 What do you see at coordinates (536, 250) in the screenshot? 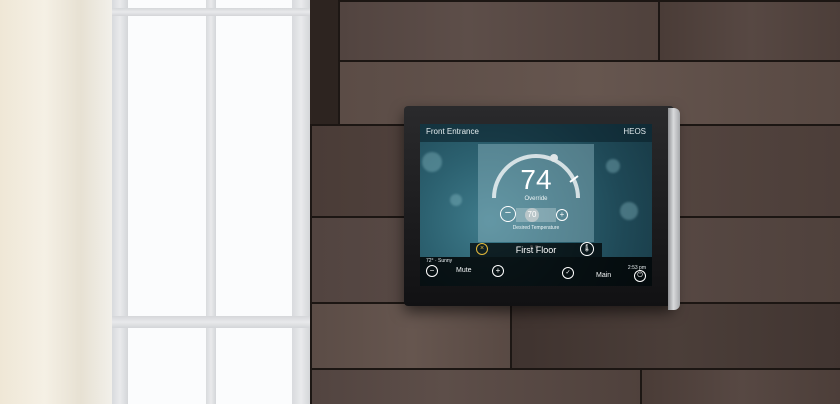
I see `zone-name: First Floor` at bounding box center [536, 250].